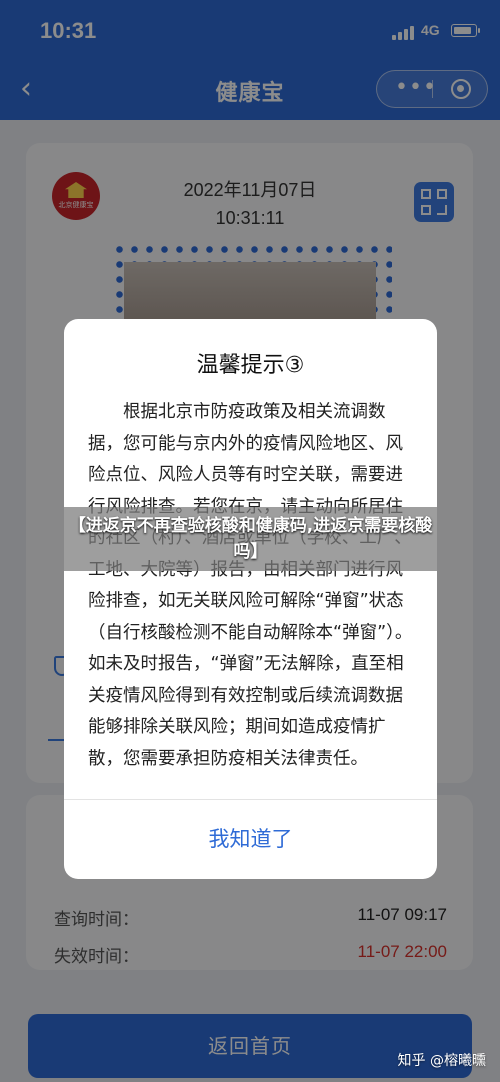 This screenshot has height=1082, width=500. I want to click on dialog-title: 温馨提示③, so click(250, 365).